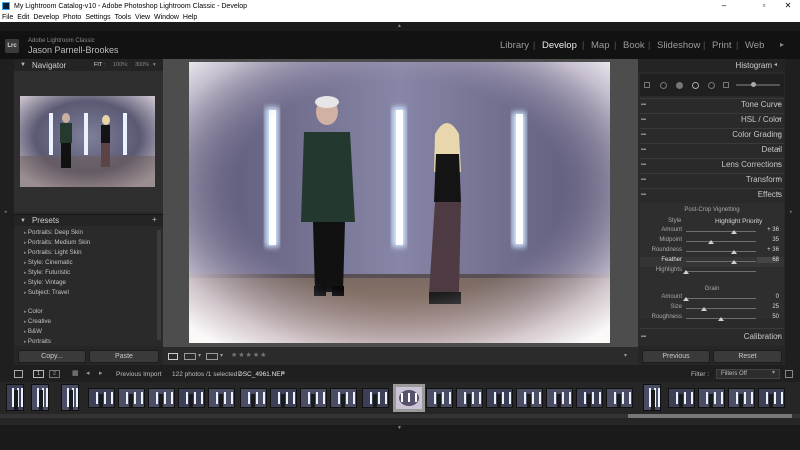  What do you see at coordinates (53, 252) in the screenshot?
I see `preset-item: Portraits: Light Skin` at bounding box center [53, 252].